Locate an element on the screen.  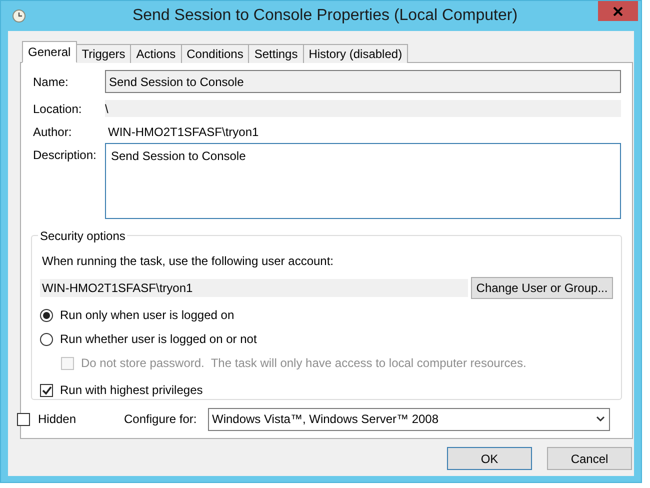
clock-icon is located at coordinates (19, 16).